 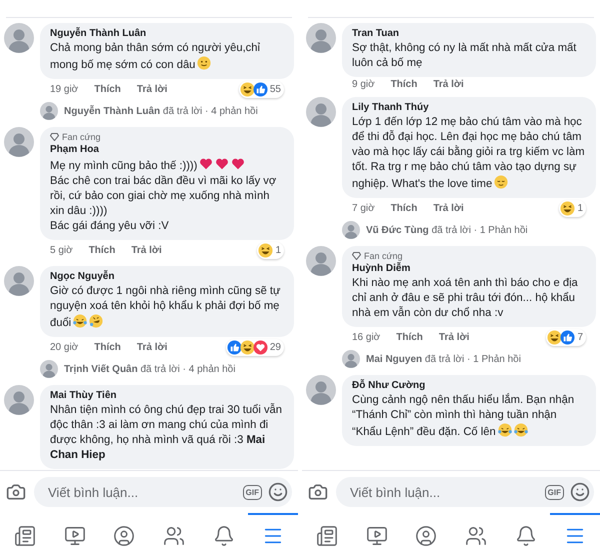 I want to click on comment-text: Giờ có được 1 ngôi nhà riêng mình cũng sẽ tự nguyện xoá tên khỏi hộ khẩu k phải đợi bố mẹ đuổi, so click(x=165, y=307).